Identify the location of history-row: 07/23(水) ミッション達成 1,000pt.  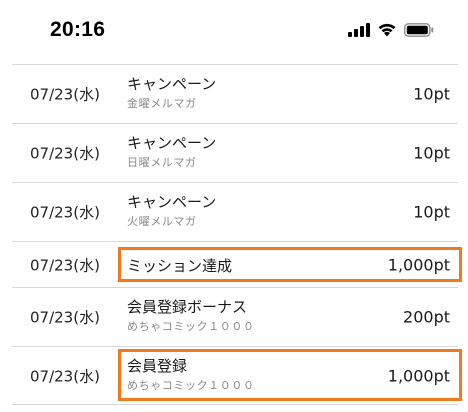
(237, 264).